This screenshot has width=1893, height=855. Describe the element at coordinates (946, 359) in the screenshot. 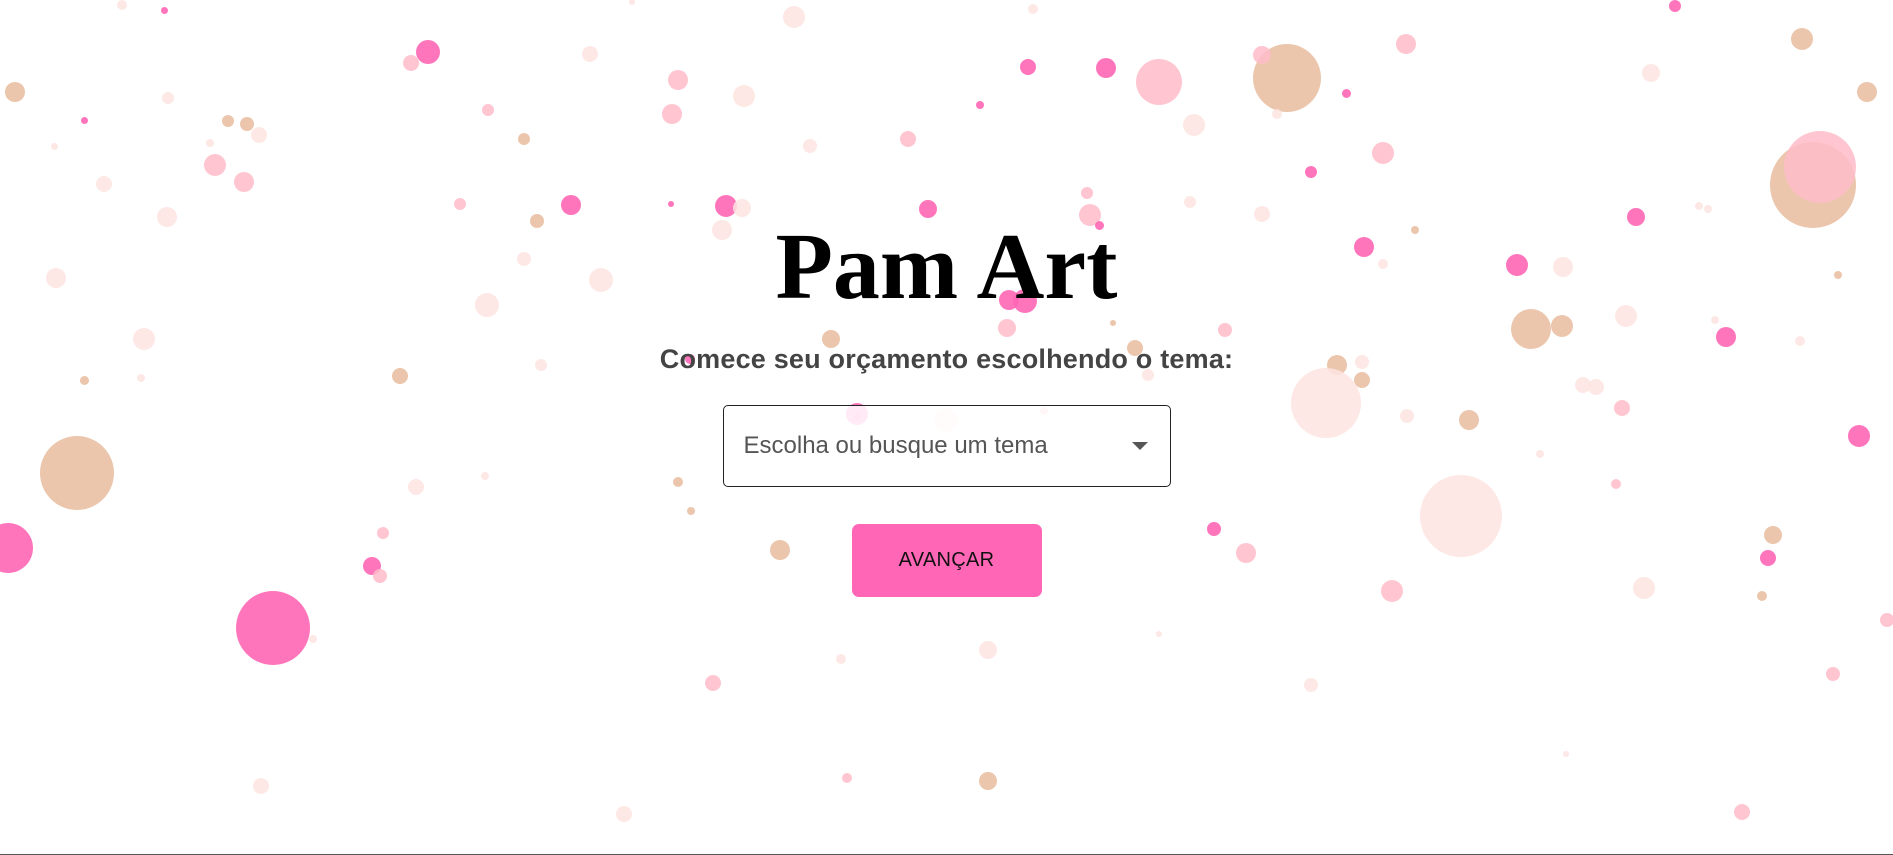

I see `instruction-text: Comece seu orçamento escolhendo o tema:` at that location.